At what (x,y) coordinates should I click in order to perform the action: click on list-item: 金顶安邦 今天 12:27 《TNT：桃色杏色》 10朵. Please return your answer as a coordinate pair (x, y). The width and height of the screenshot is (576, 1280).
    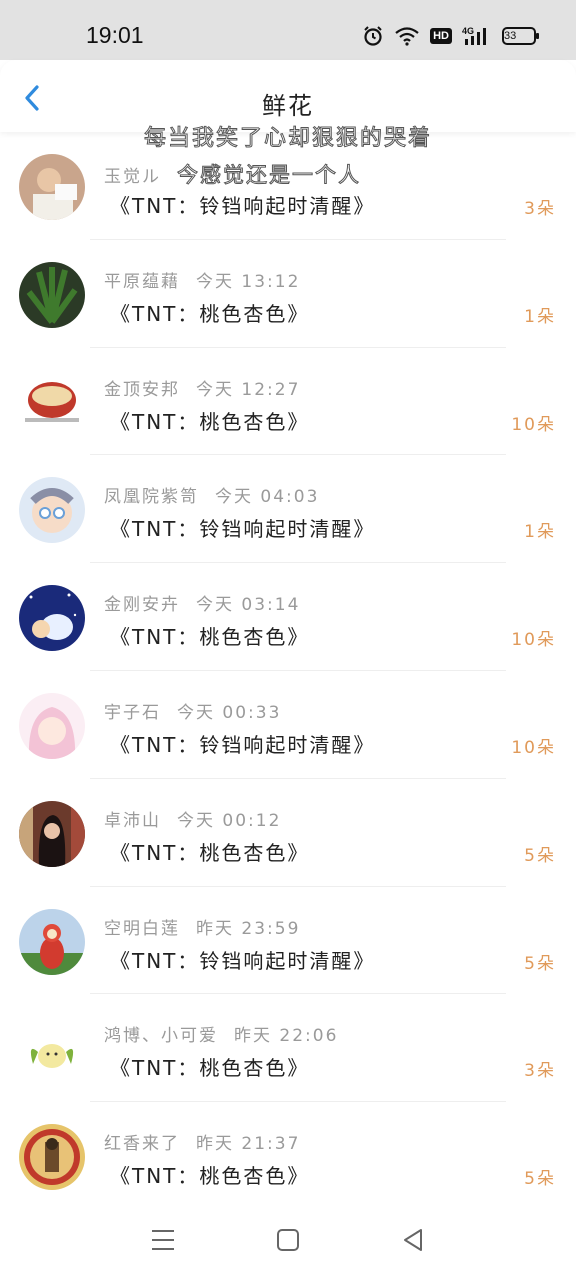
    Looking at the image, I should click on (288, 402).